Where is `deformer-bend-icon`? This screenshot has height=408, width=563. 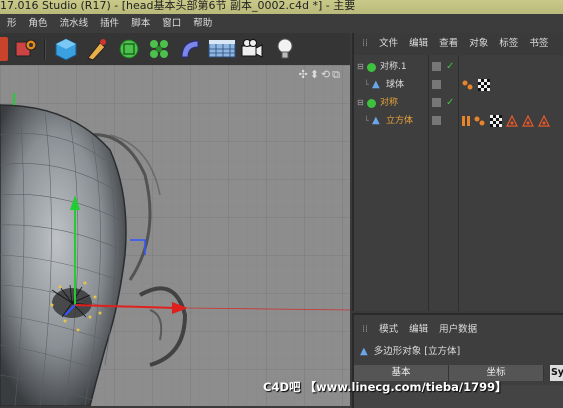 deformer-bend-icon is located at coordinates (190, 49).